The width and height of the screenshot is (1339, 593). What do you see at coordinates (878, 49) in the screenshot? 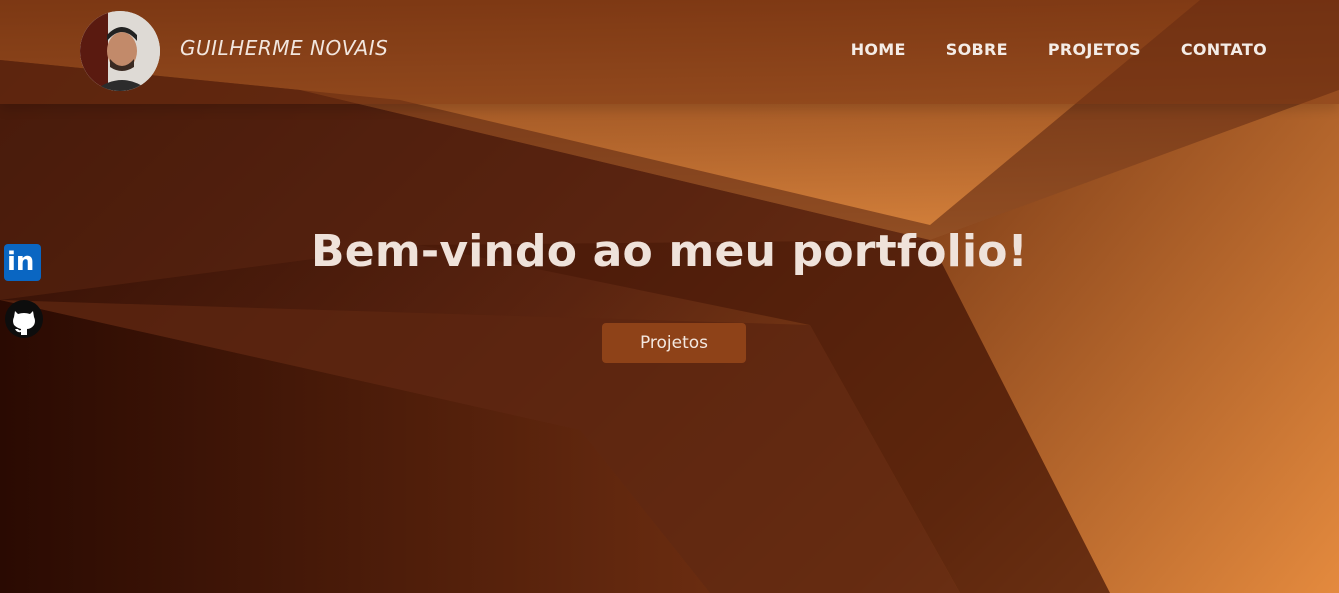
I see `nav-home: HOME` at bounding box center [878, 49].